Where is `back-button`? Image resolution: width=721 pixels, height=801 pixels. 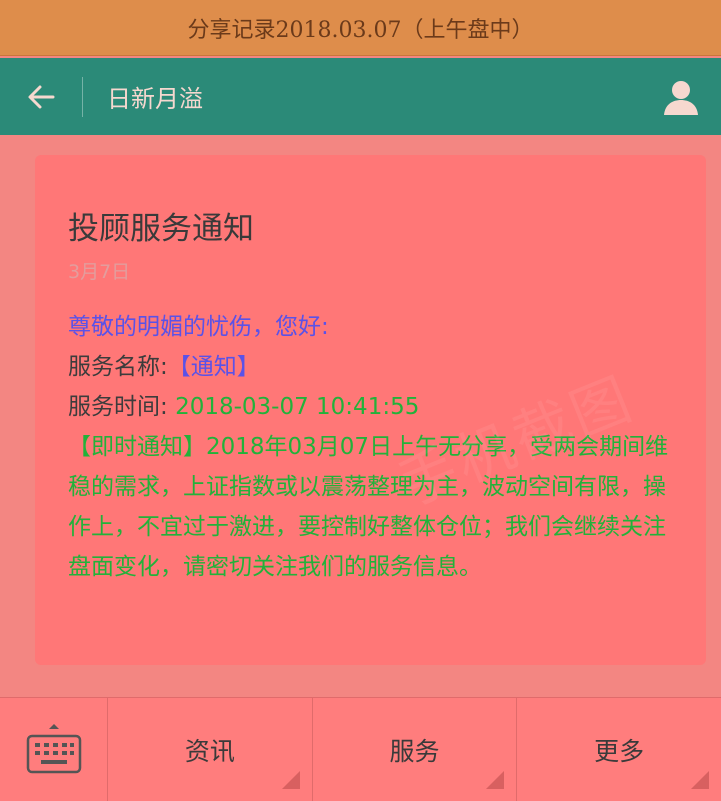 back-button is located at coordinates (41, 96).